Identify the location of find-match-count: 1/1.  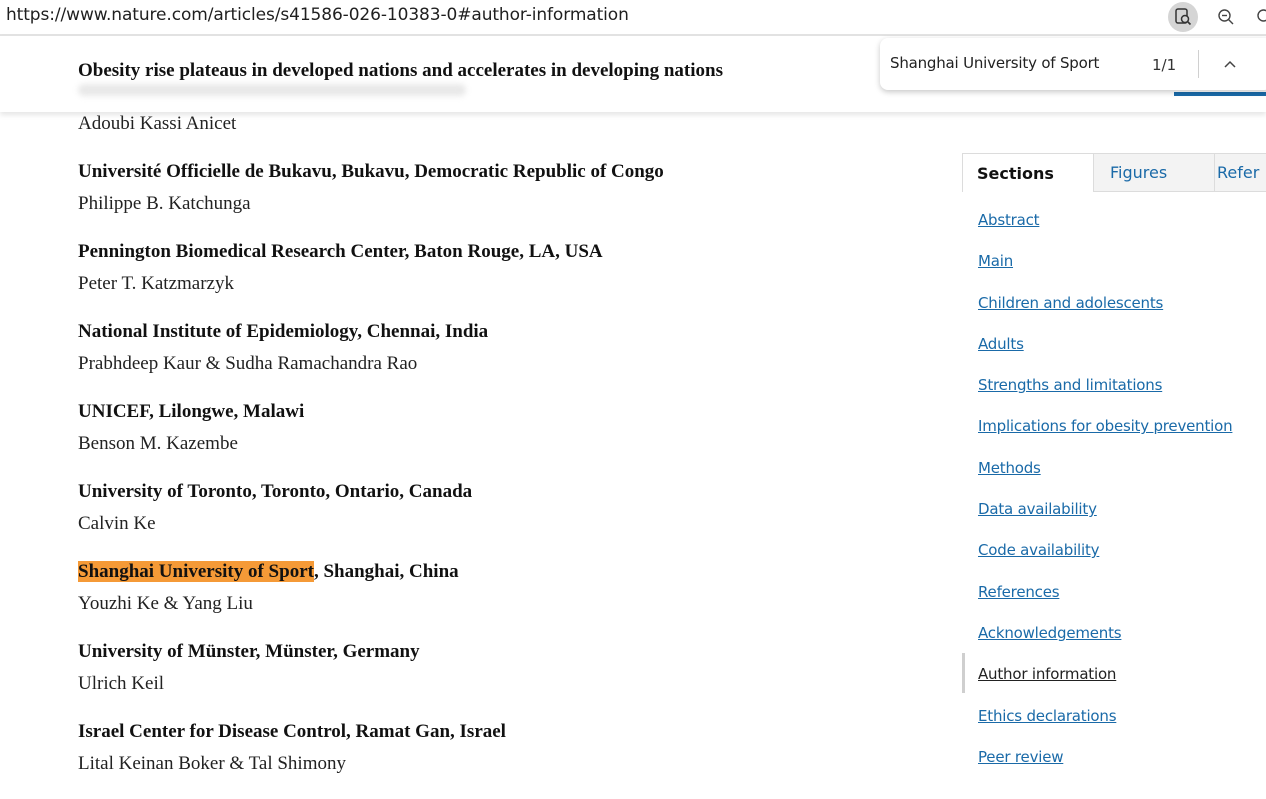
(1164, 65).